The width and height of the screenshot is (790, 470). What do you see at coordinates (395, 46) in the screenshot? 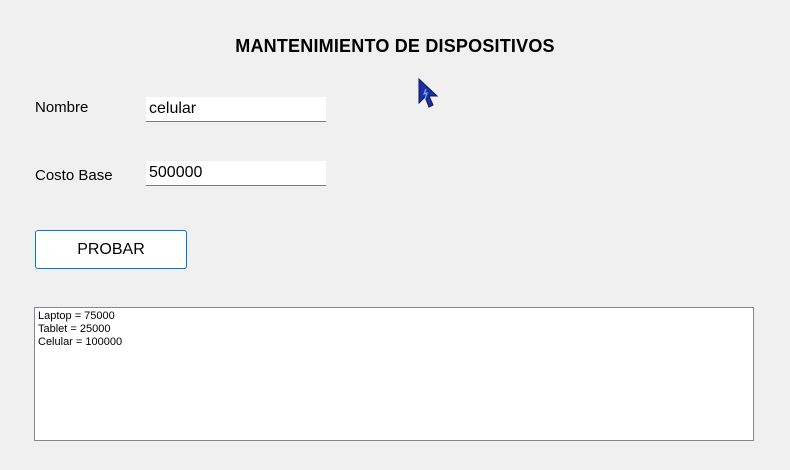
I see `form-title: MANTENIMIENTO DE DISPOSITIVOS` at bounding box center [395, 46].